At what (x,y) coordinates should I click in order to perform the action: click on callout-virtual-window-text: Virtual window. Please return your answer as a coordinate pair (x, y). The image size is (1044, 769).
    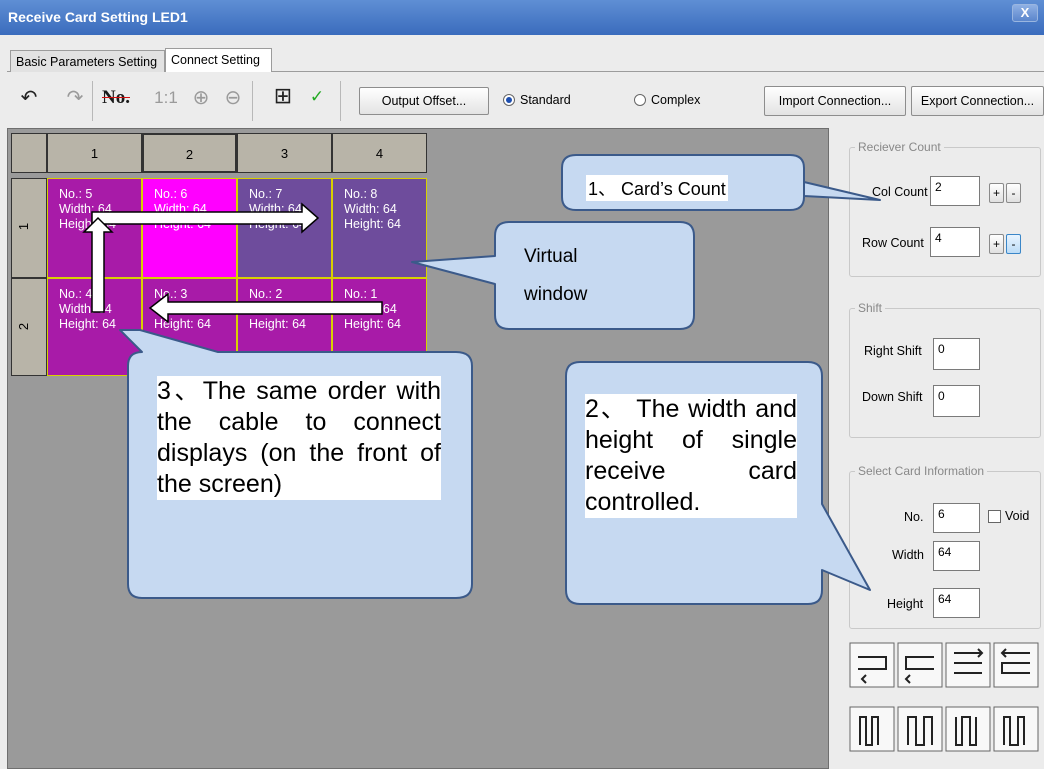
    Looking at the image, I should click on (556, 275).